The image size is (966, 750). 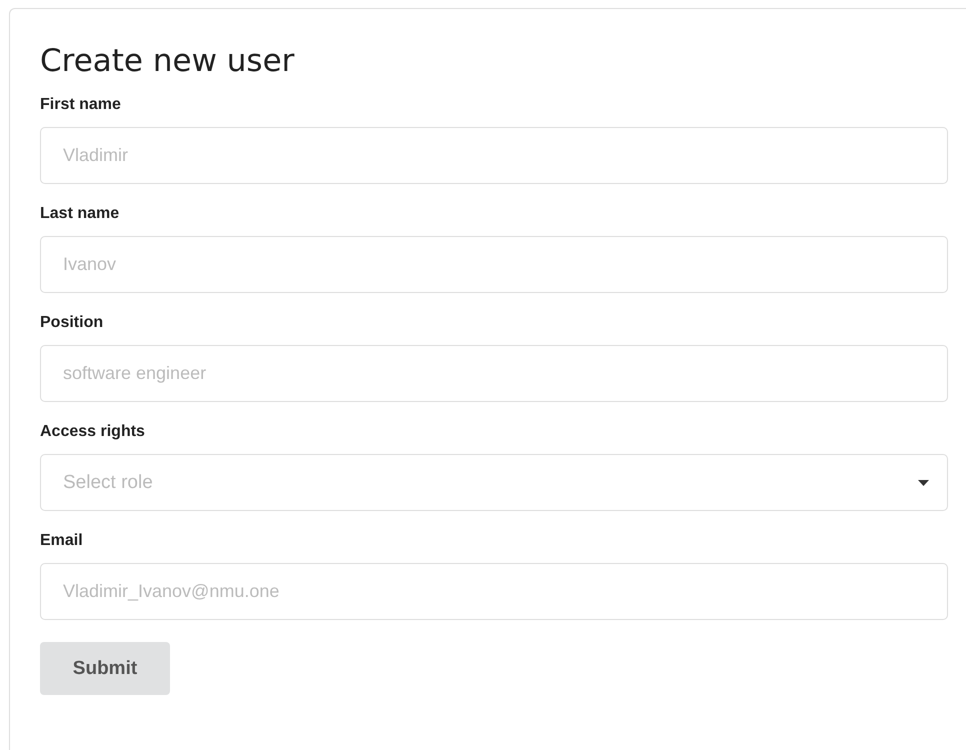 What do you see at coordinates (494, 155) in the screenshot?
I see `input-field: Vladimir` at bounding box center [494, 155].